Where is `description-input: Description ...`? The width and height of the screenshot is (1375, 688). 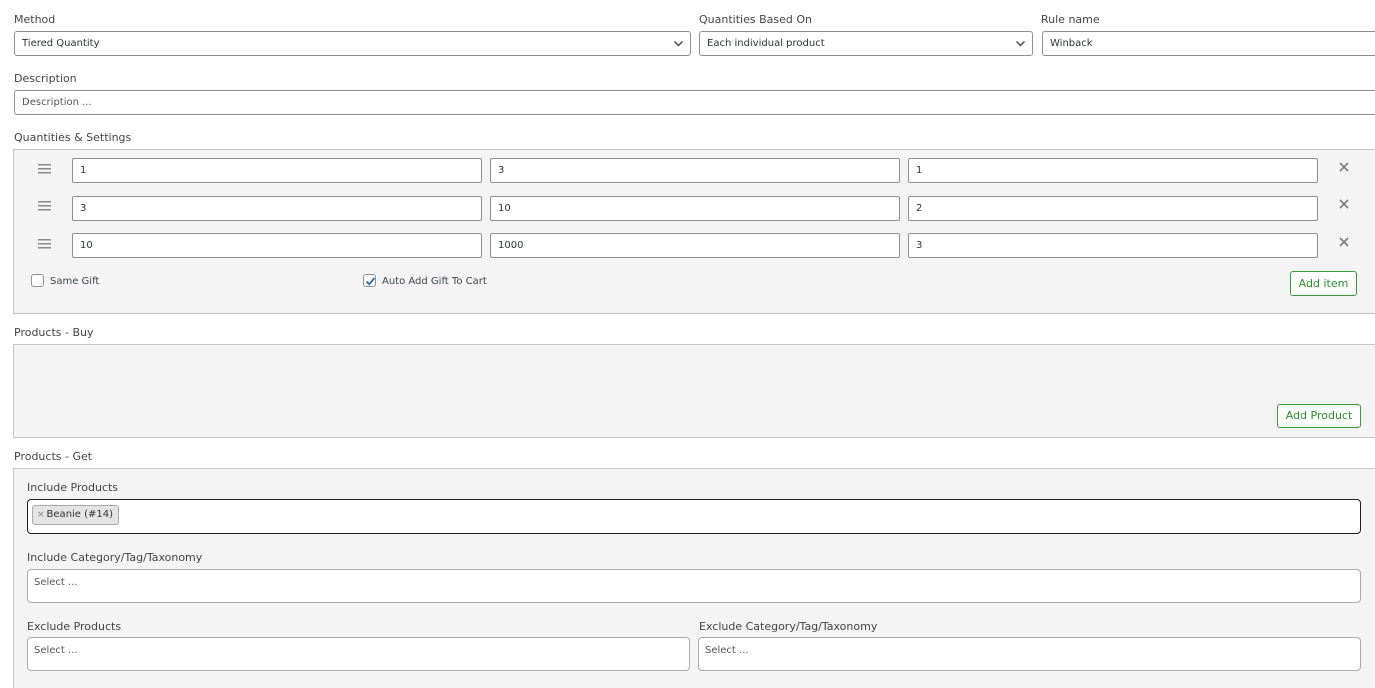
description-input: Description ... is located at coordinates (694, 102).